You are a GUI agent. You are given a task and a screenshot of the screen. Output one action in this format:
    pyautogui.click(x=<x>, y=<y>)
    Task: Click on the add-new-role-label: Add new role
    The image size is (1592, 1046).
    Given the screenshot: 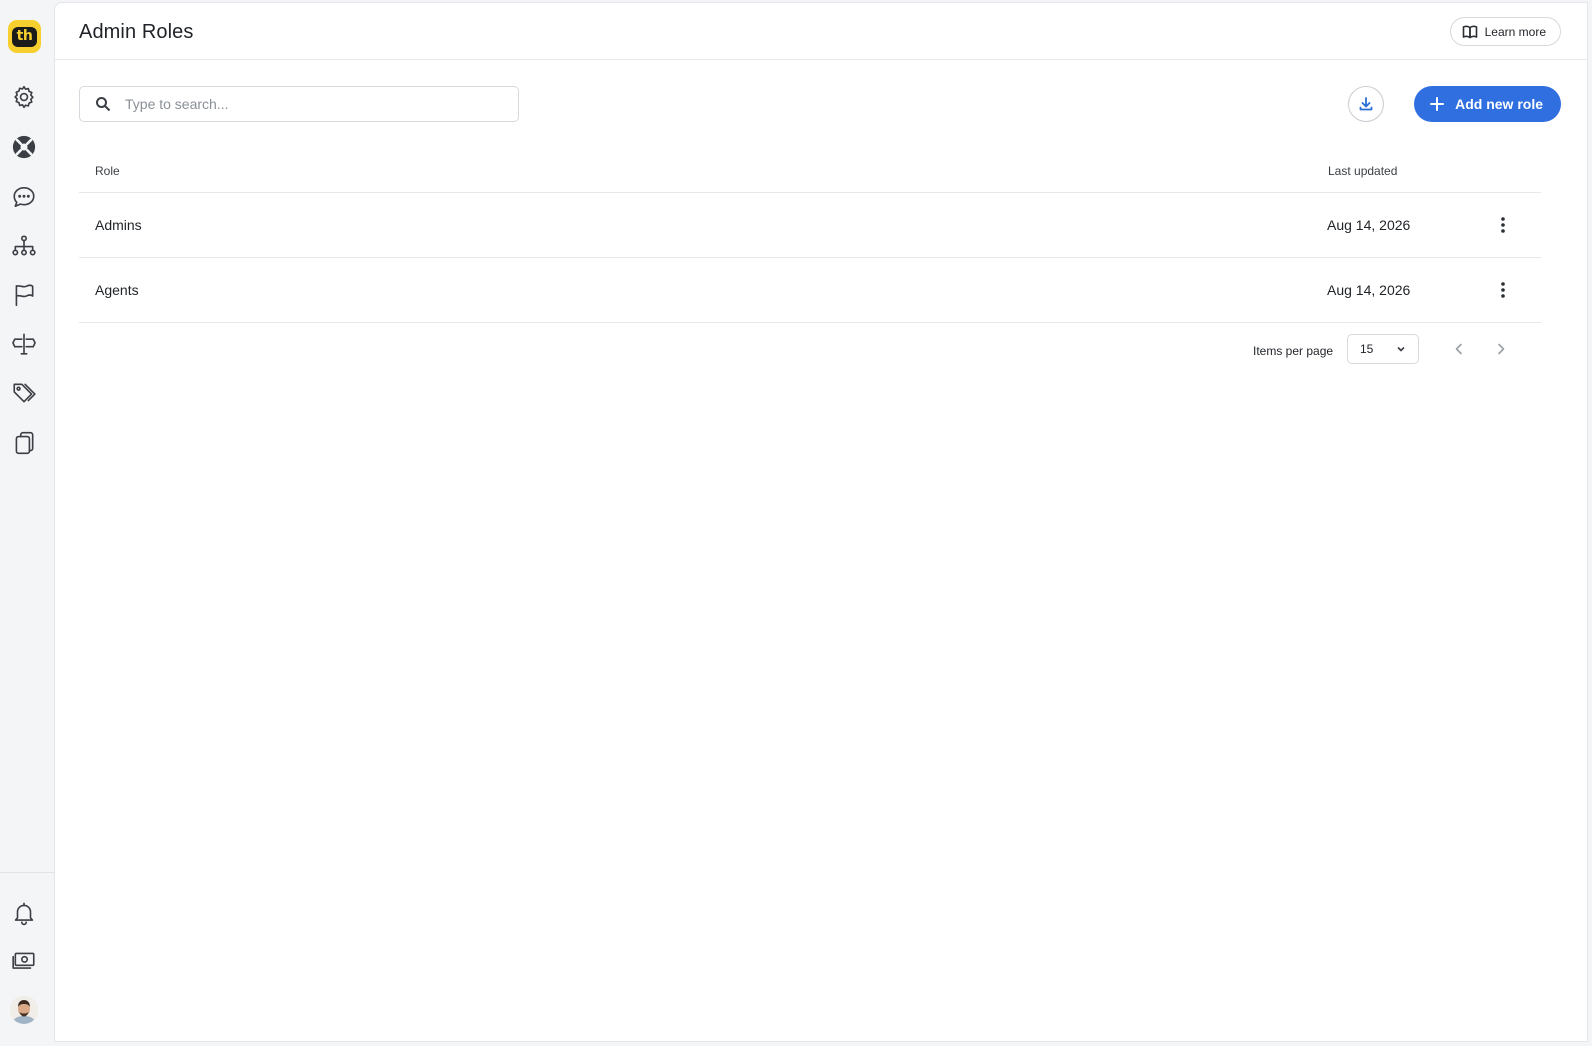 What is the action you would take?
    pyautogui.click(x=1499, y=104)
    